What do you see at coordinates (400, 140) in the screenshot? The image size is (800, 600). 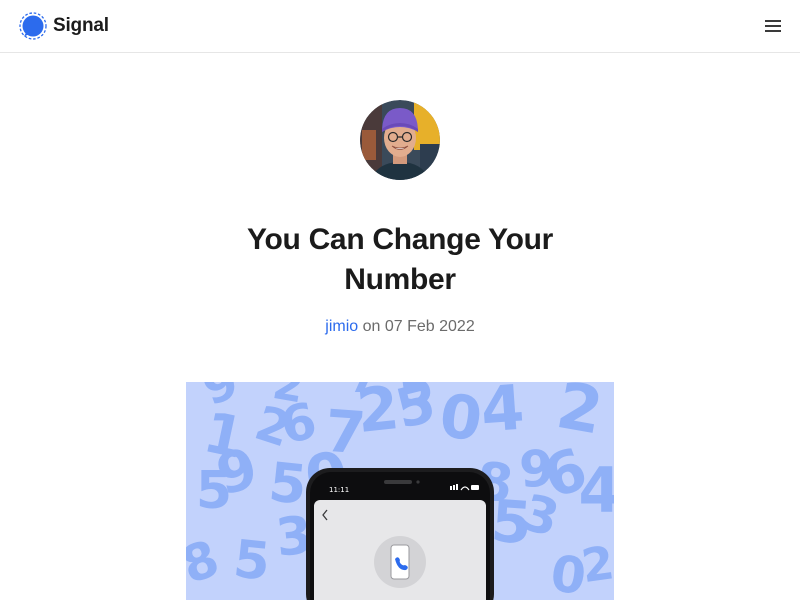 I see `author-avatar-photo` at bounding box center [400, 140].